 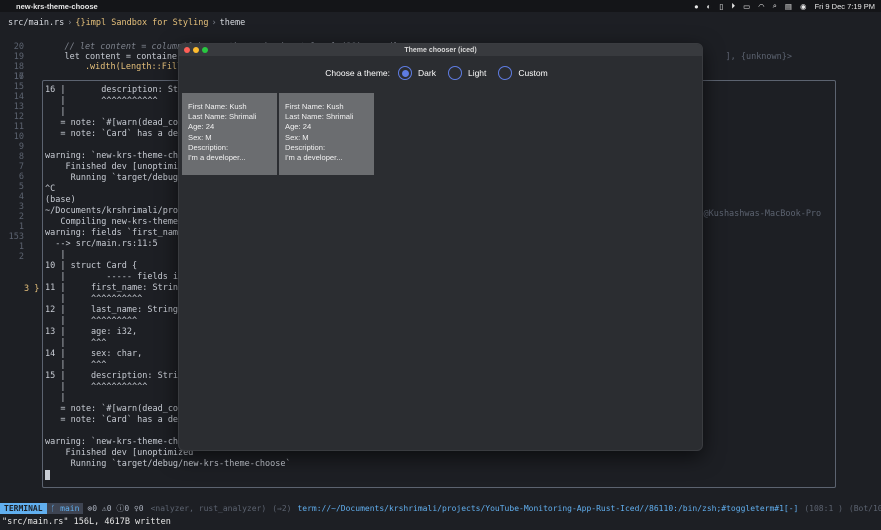 I want to click on theme-chooser: Choose a theme: Dark Light Custom, so click(x=440, y=73).